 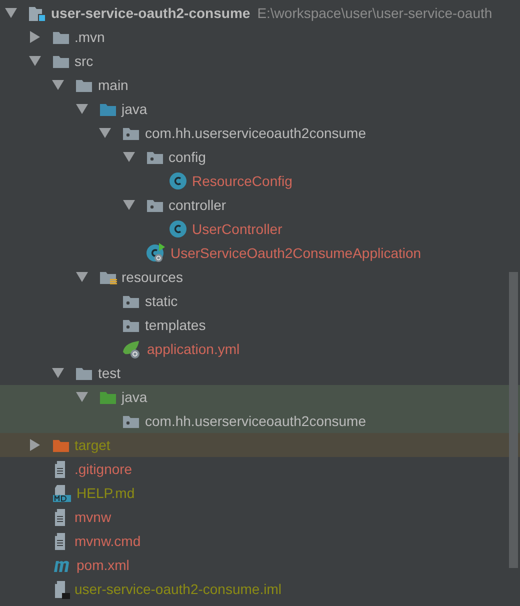 I want to click on project-path: E:\workspace\user\user-service-oauth, so click(x=374, y=13).